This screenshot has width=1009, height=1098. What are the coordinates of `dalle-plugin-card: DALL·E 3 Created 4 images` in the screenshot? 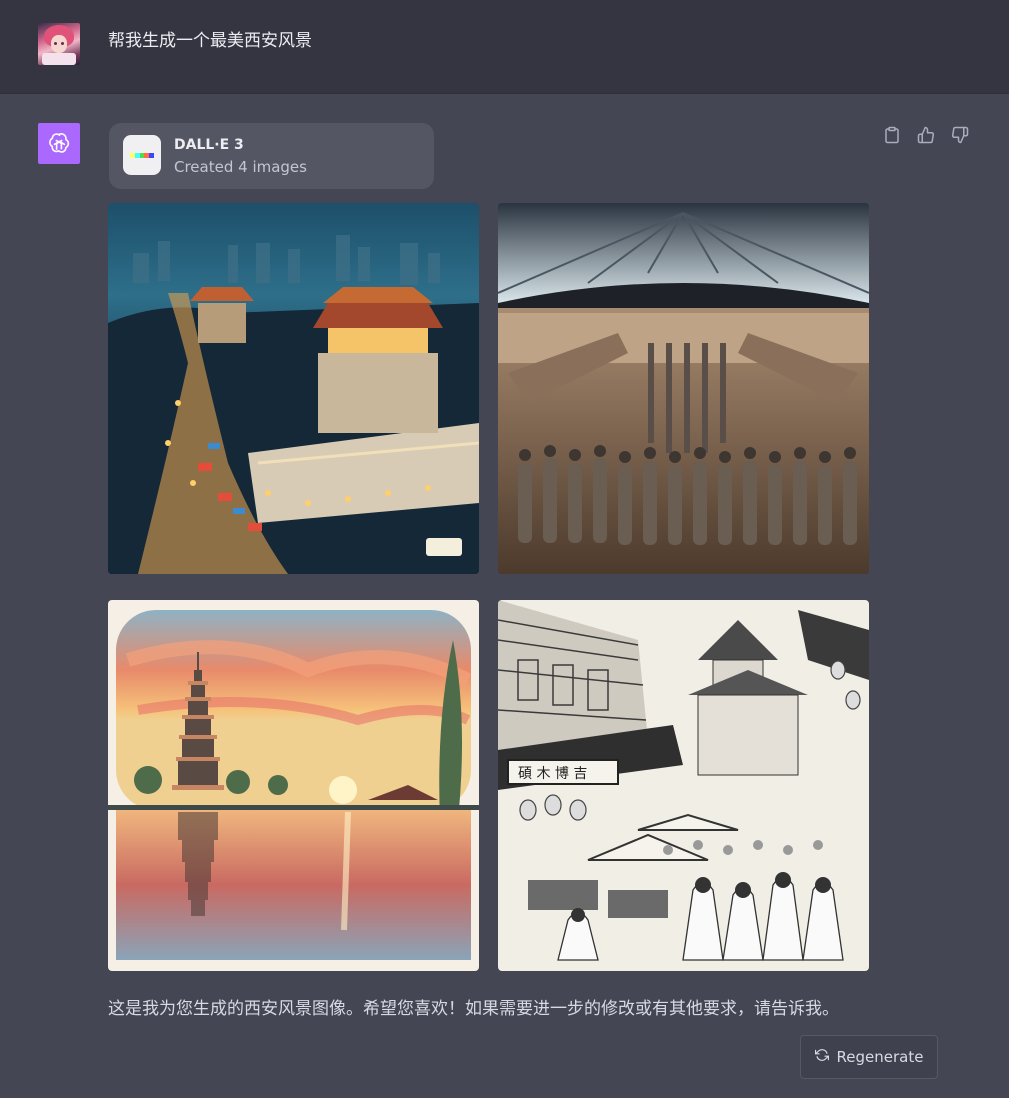 It's located at (271, 156).